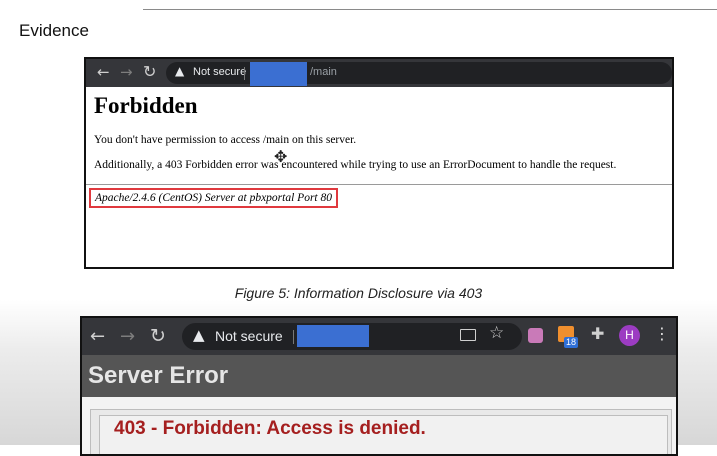 This screenshot has width=717, height=456. Describe the element at coordinates (430, 9) in the screenshot. I see `top-rule` at that location.